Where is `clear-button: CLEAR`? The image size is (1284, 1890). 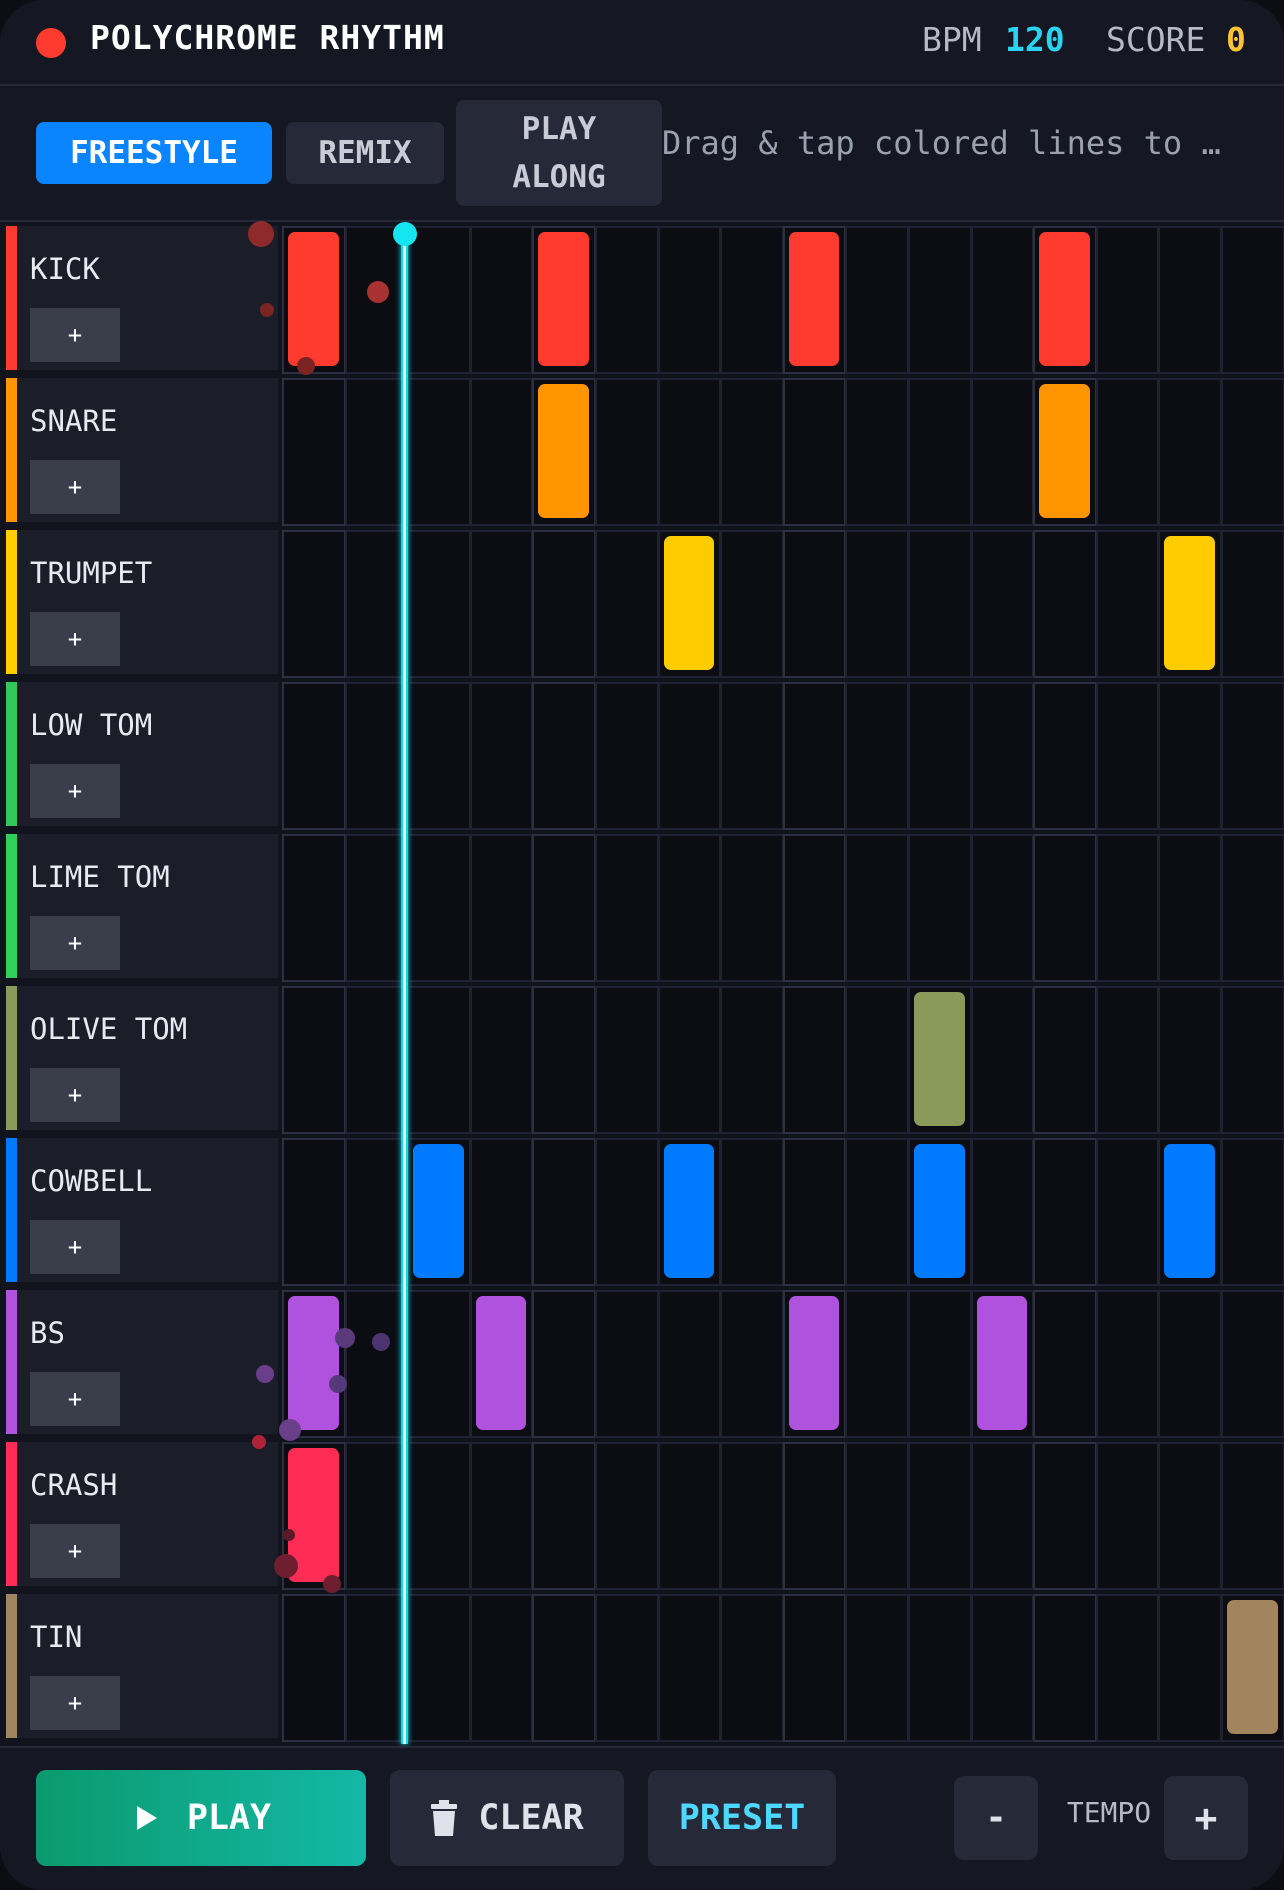
clear-button: CLEAR is located at coordinates (507, 1818).